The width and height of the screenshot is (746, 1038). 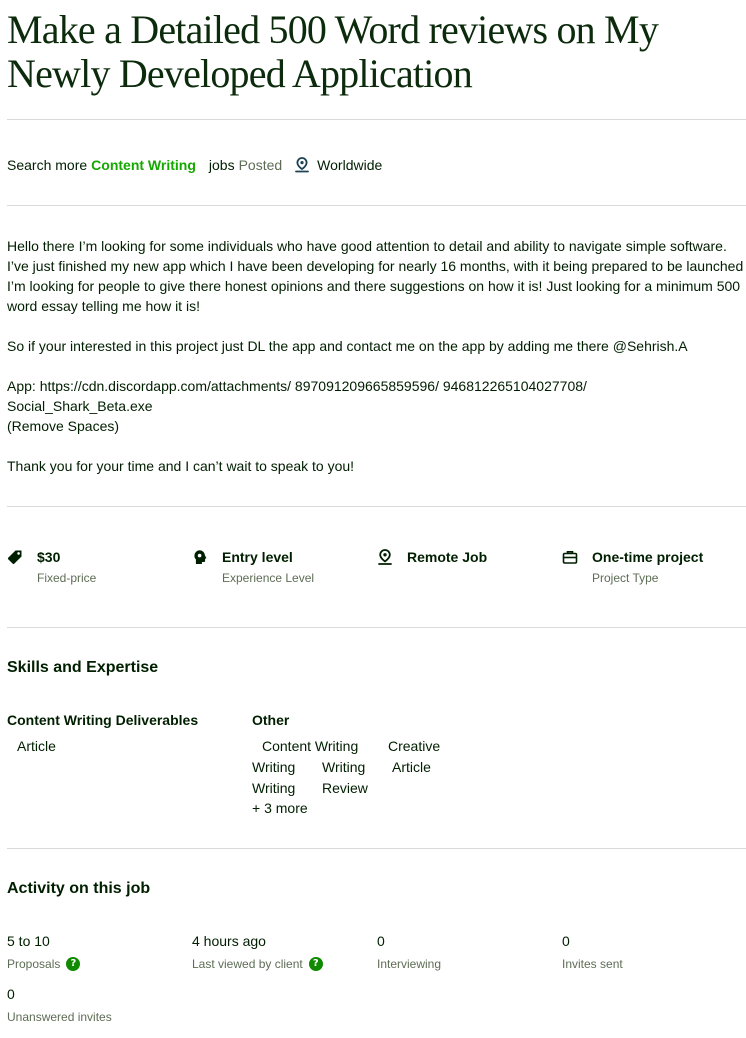 What do you see at coordinates (350, 165) in the screenshot?
I see `location-label: Worldwide` at bounding box center [350, 165].